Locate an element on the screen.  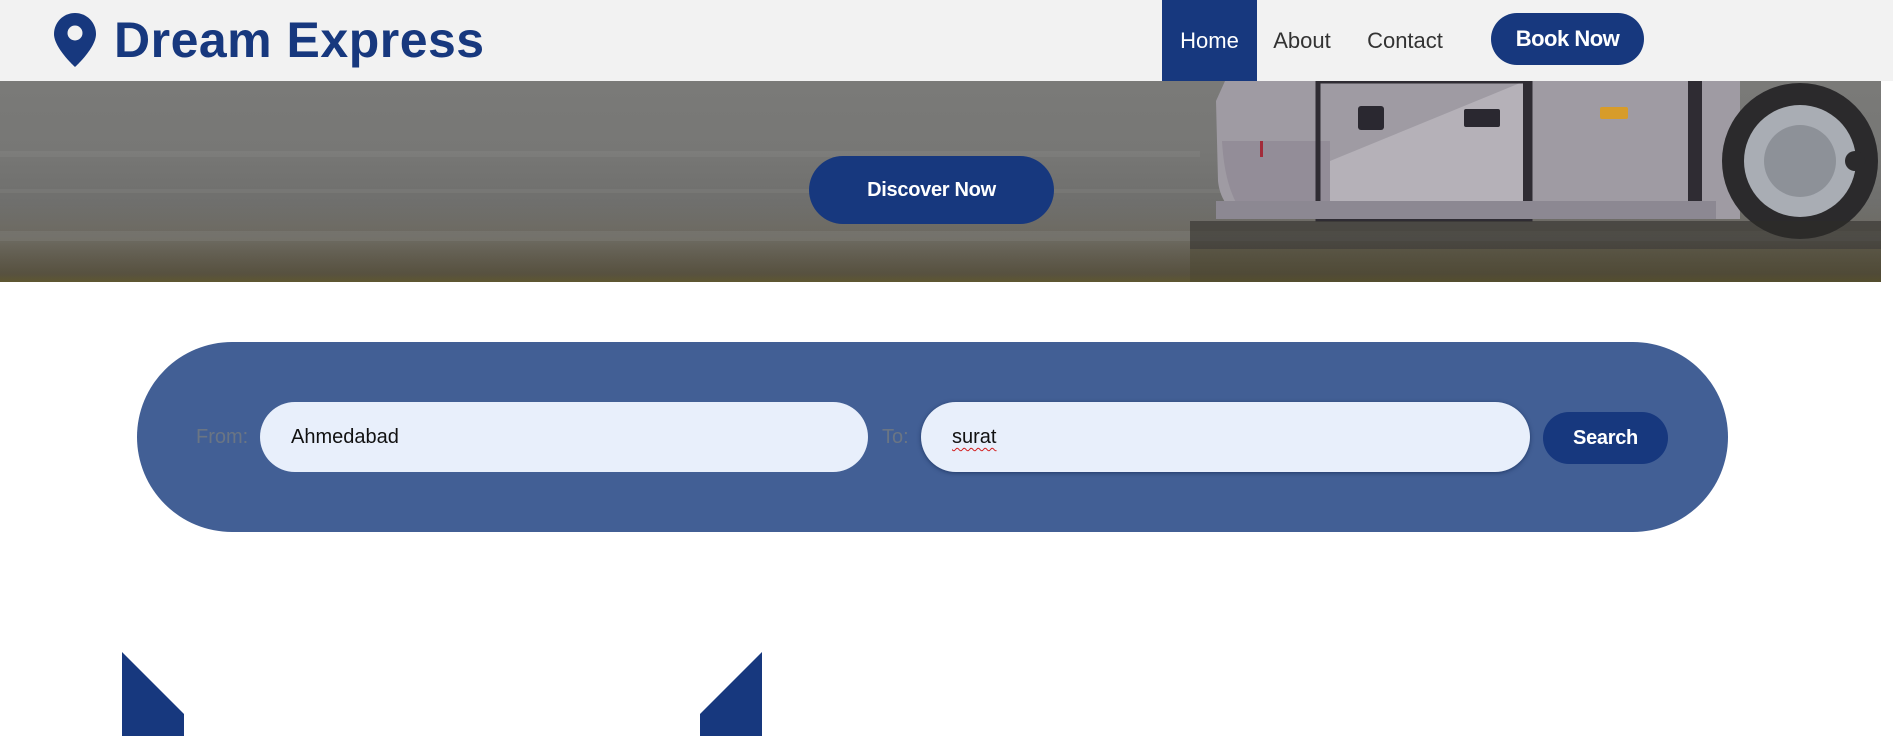
discover-now-button: Discover Now is located at coordinates (931, 190).